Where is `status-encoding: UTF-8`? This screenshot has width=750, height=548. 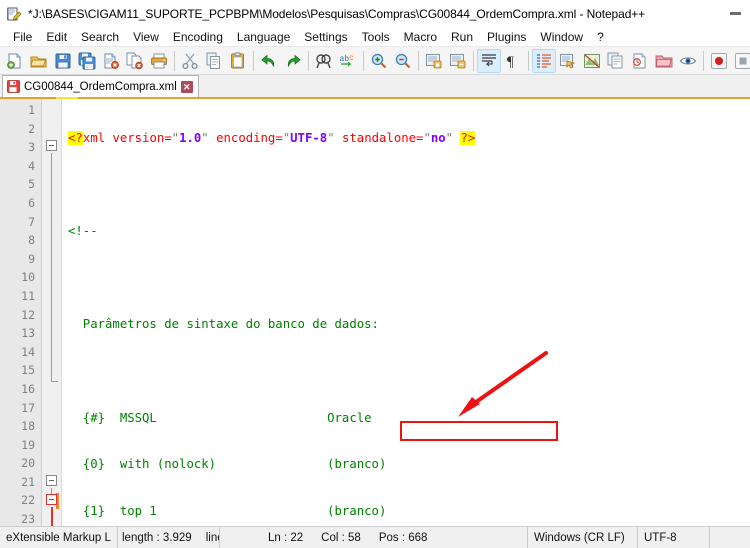
status-encoding: UTF-8 is located at coordinates (674, 537).